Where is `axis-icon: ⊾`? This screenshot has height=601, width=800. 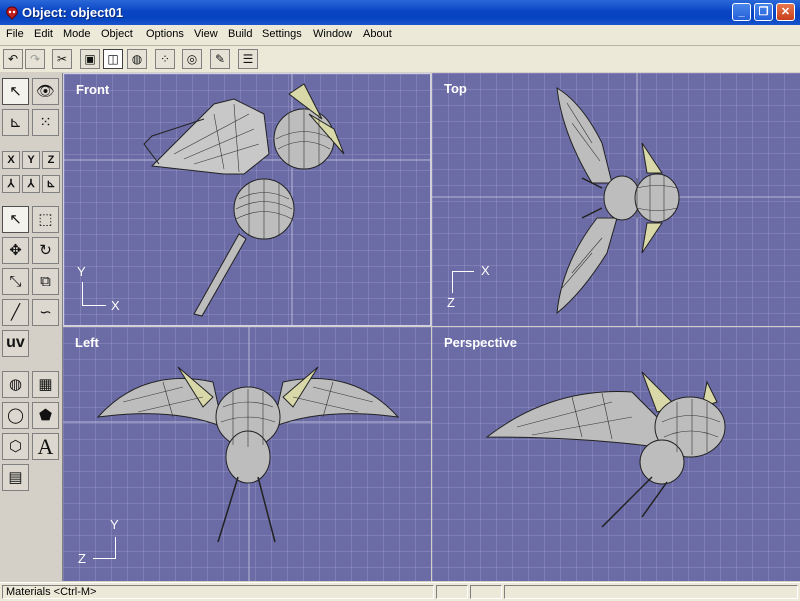
axis-icon: ⊾ is located at coordinates (15, 122).